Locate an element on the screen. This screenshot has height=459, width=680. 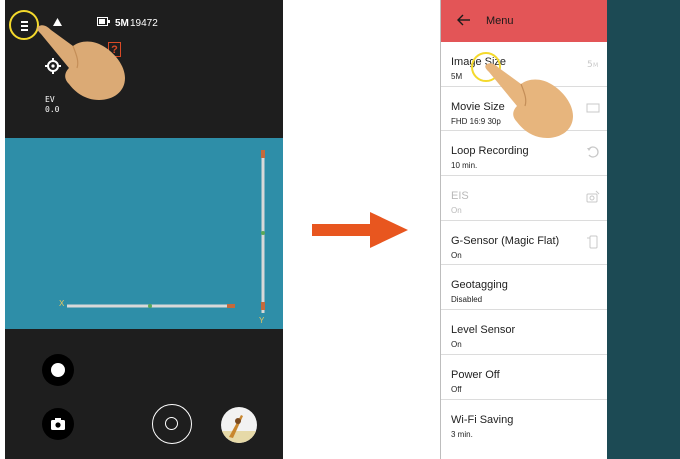
image-size-icon: 5M is located at coordinates (592, 65).